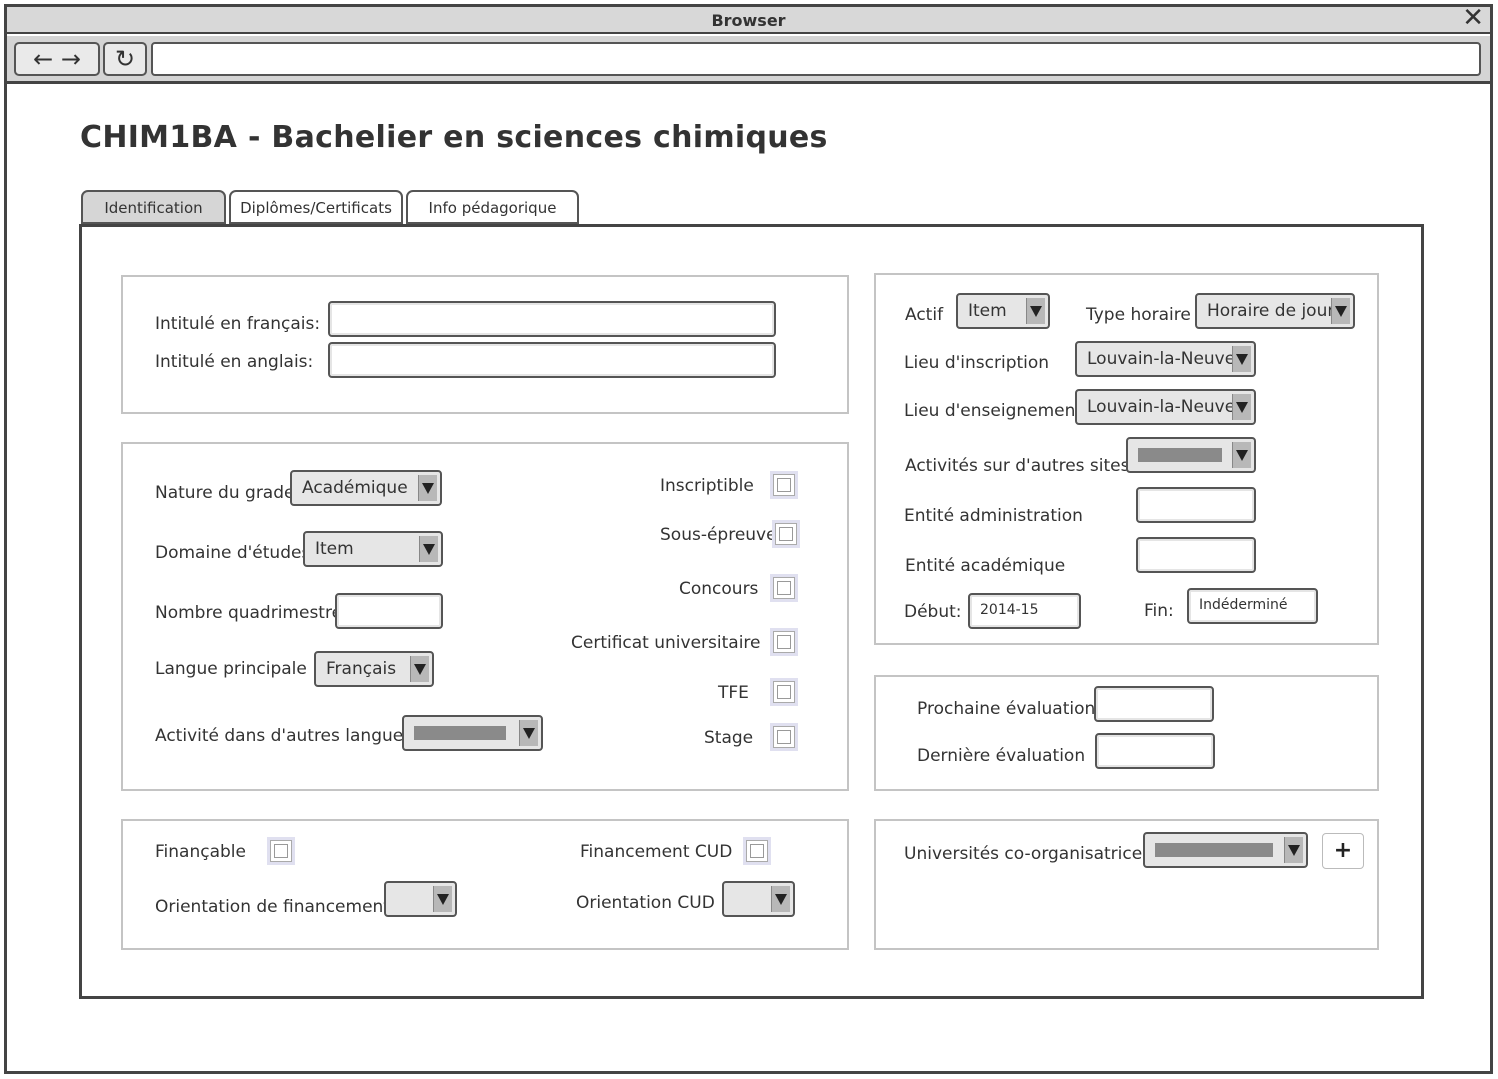  Describe the element at coordinates (420, 899) in the screenshot. I see `orientation-financement-select` at that location.